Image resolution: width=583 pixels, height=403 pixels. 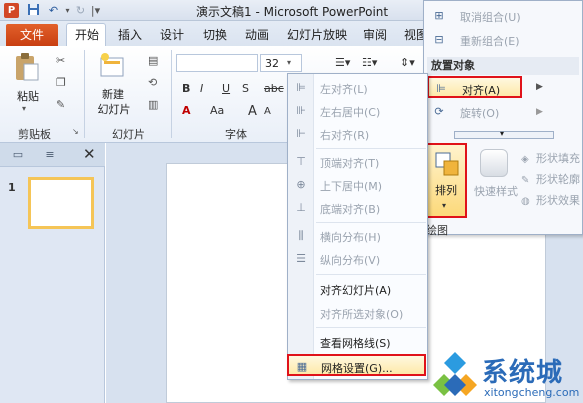 I want to click on align-top-icon: ⊤, so click(x=301, y=161).